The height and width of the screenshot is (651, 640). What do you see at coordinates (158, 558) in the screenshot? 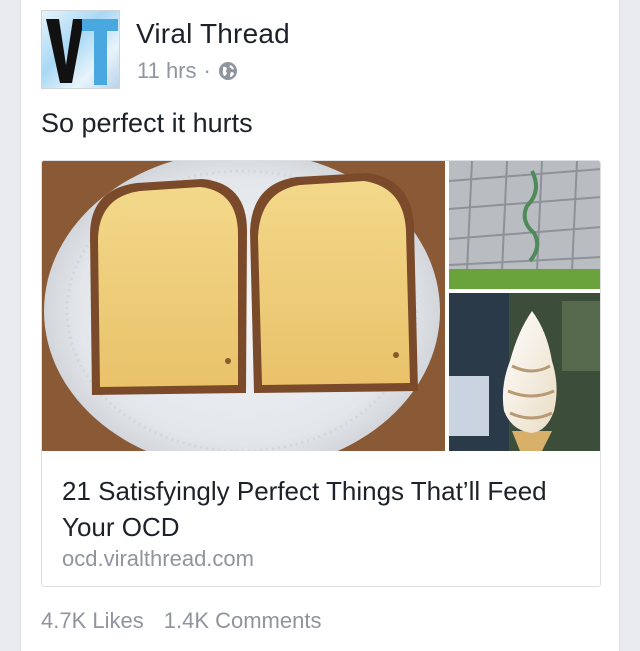
I see `link-domain: ocd.viralthread.com` at bounding box center [158, 558].